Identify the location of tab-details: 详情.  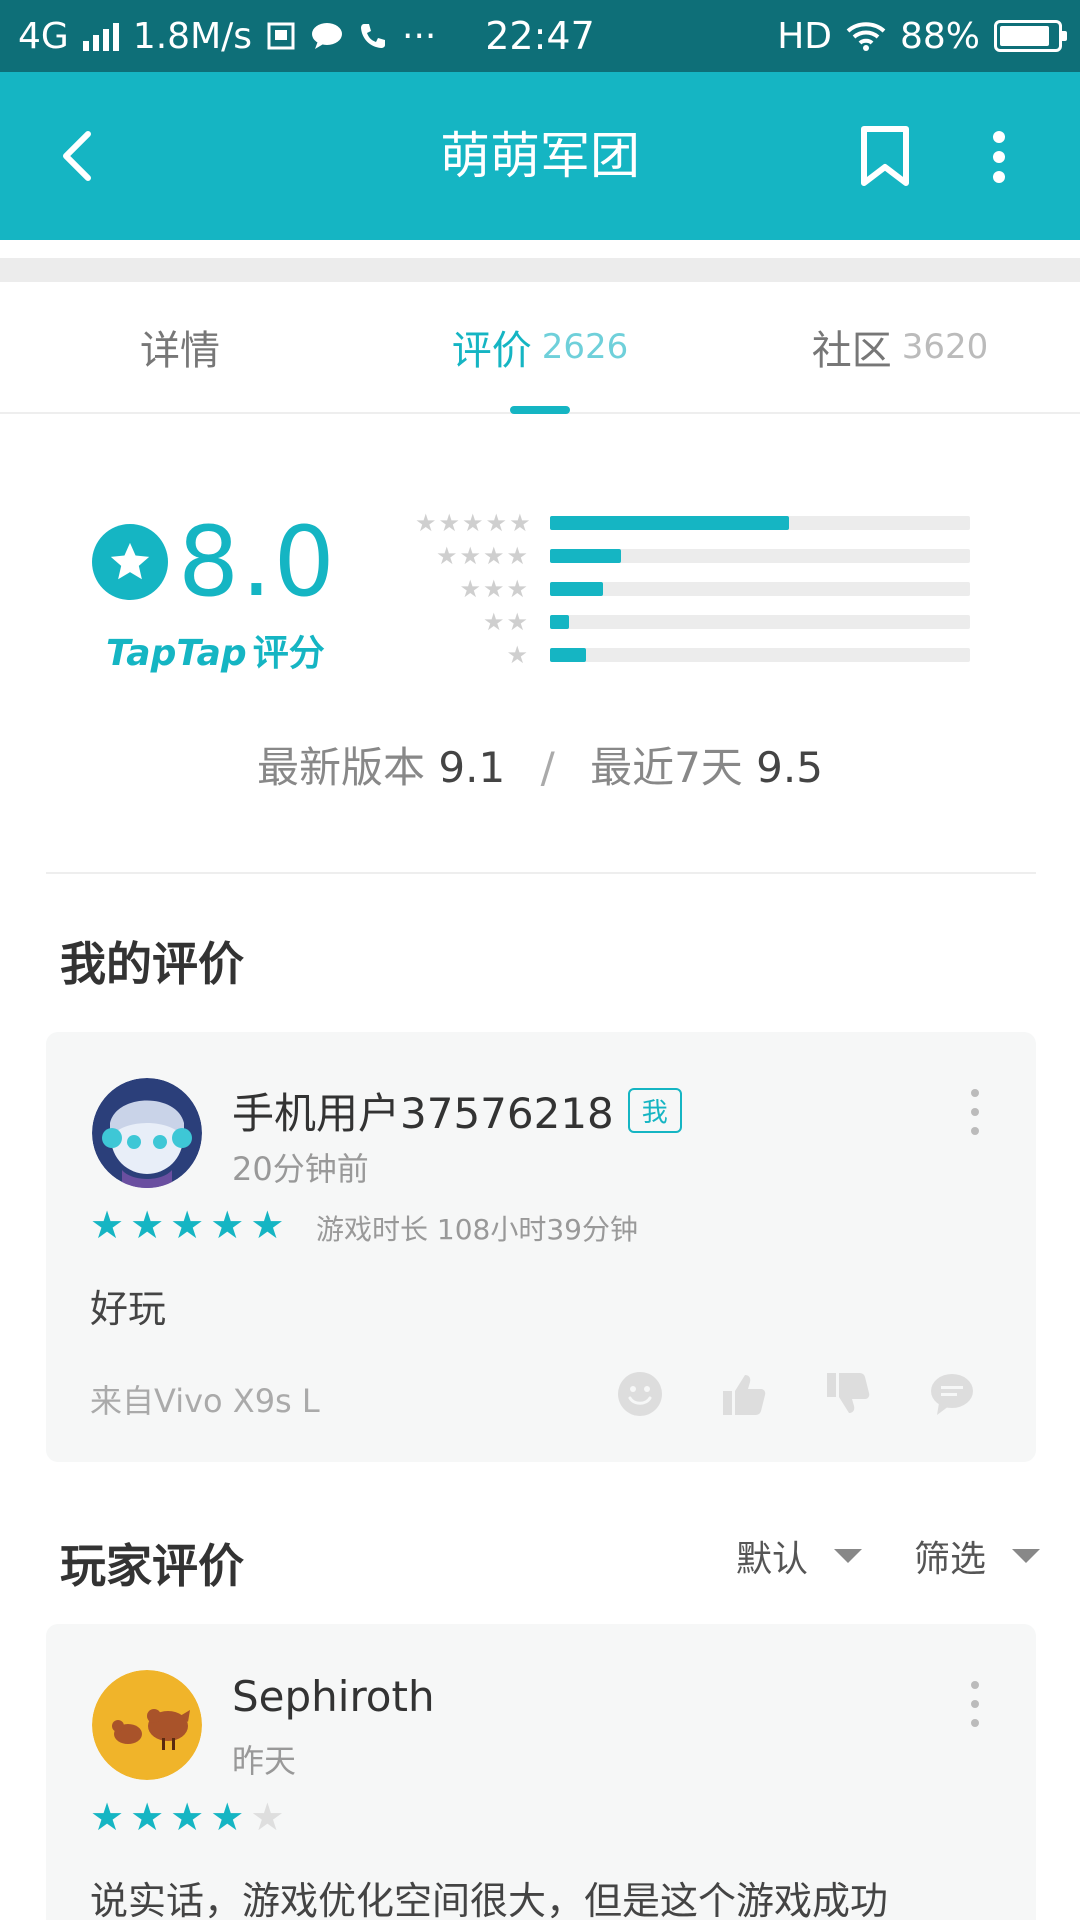
(180, 347).